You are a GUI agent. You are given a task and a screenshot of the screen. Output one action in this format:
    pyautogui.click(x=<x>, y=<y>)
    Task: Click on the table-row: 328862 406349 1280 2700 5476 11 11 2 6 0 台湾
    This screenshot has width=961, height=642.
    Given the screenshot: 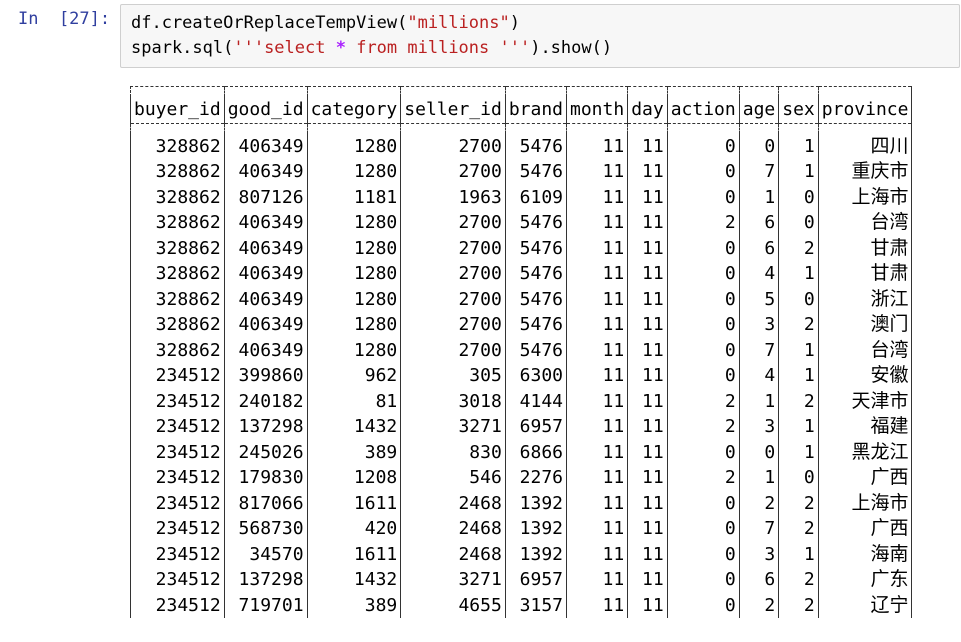 What is the action you would take?
    pyautogui.click(x=521, y=223)
    